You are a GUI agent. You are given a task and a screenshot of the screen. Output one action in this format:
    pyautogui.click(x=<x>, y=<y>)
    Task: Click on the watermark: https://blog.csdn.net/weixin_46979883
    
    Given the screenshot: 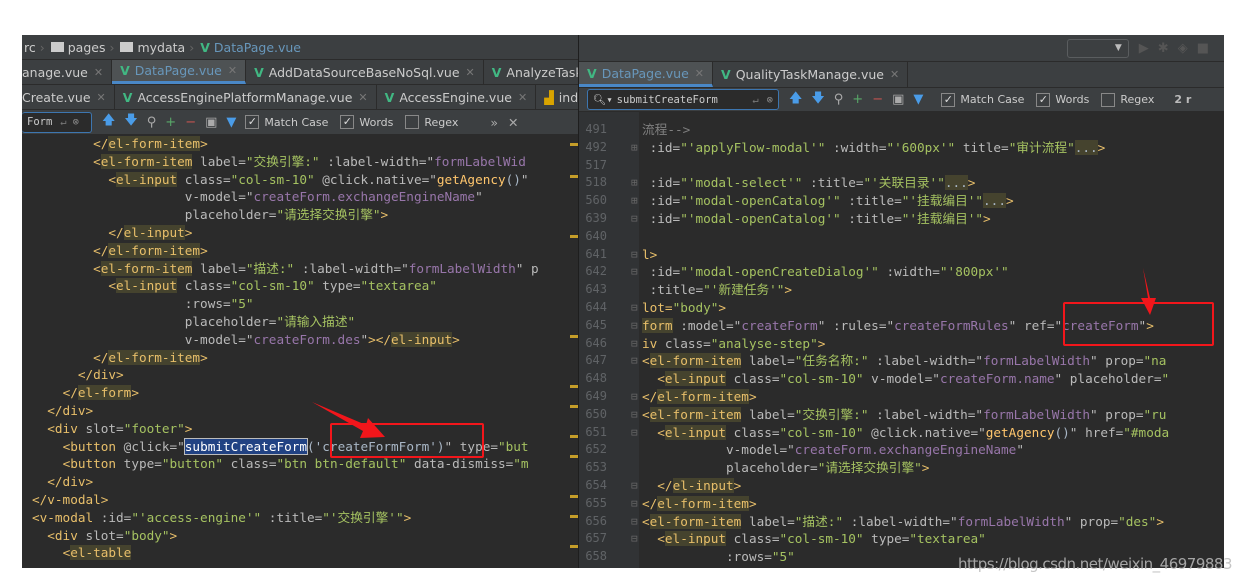 What is the action you would take?
    pyautogui.click(x=1095, y=564)
    